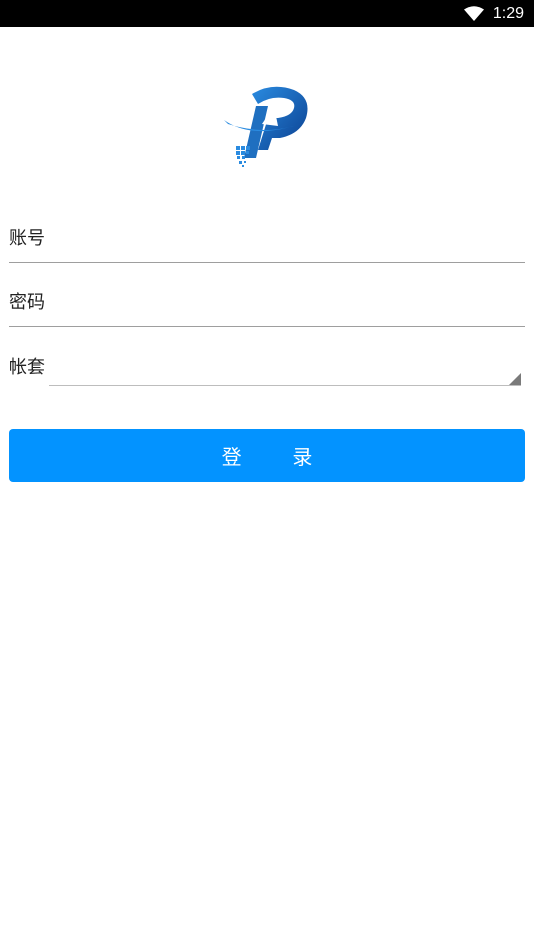  What do you see at coordinates (267, 245) in the screenshot?
I see `account-field: 账号` at bounding box center [267, 245].